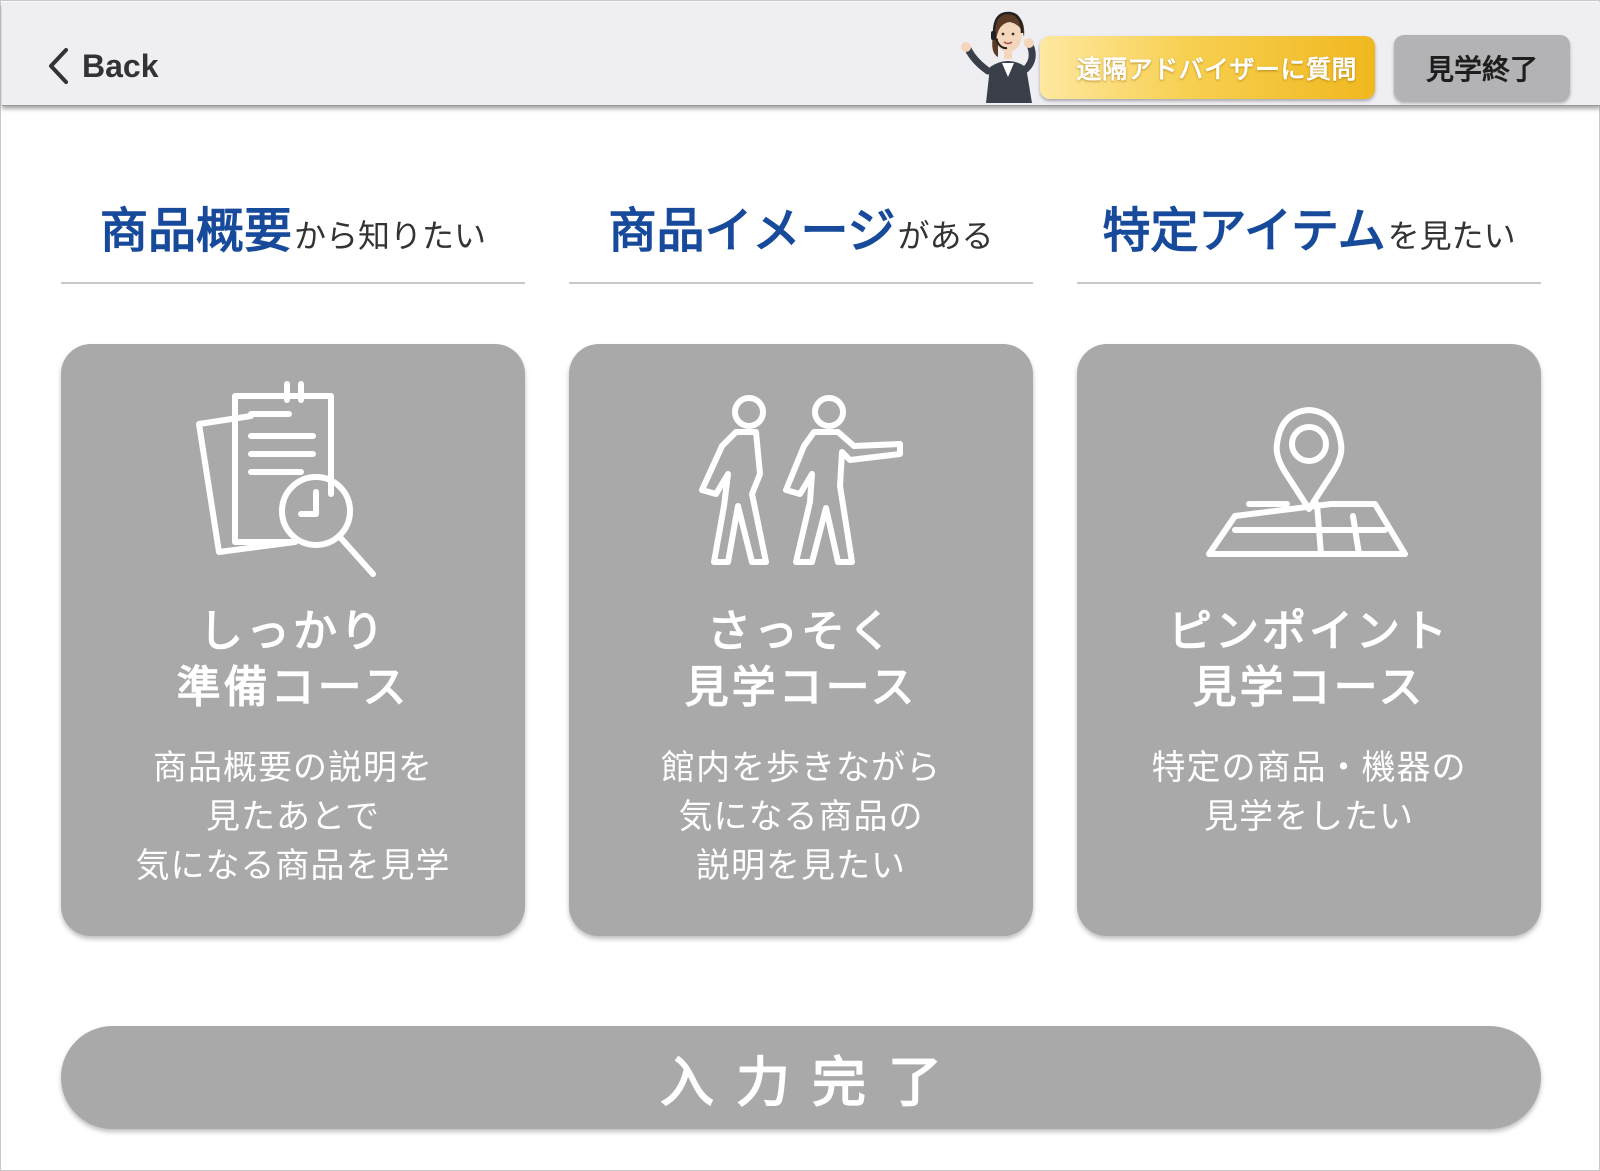 The image size is (1600, 1171). Describe the element at coordinates (1309, 631) in the screenshot. I see `course-title-line: ピンポイント` at that location.